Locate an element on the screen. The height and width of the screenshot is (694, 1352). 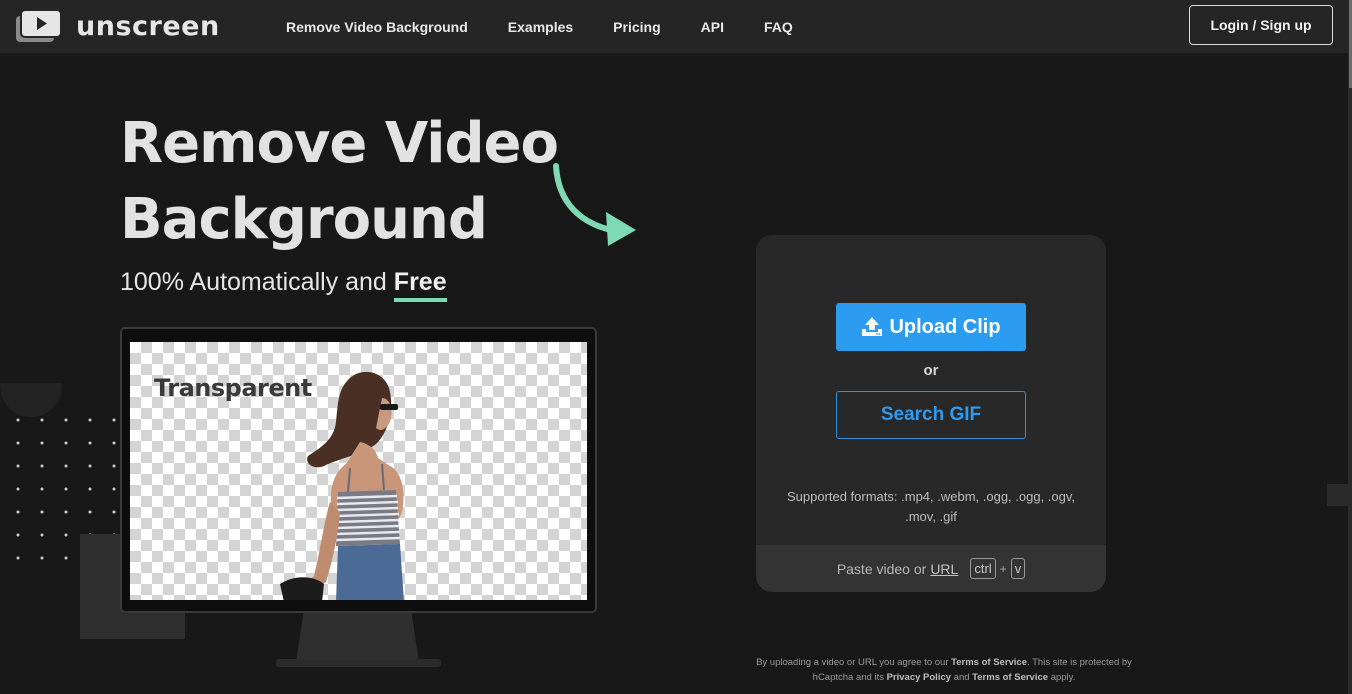
nav-examples: Examples is located at coordinates (540, 27).